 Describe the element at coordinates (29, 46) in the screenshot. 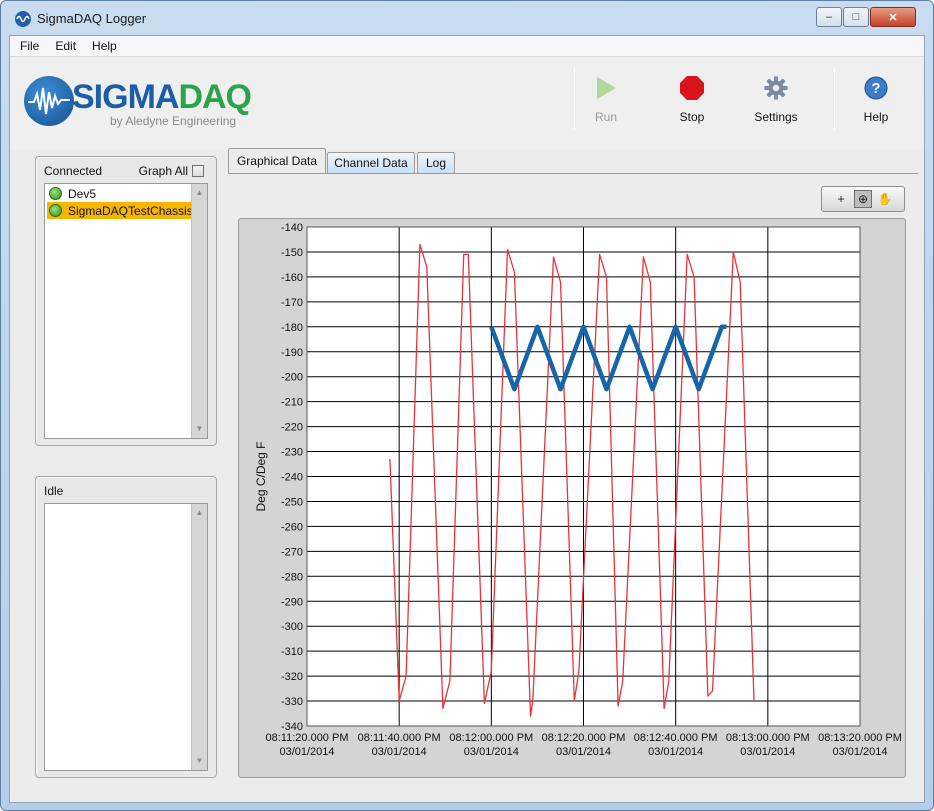

I see `menu-file: File` at that location.